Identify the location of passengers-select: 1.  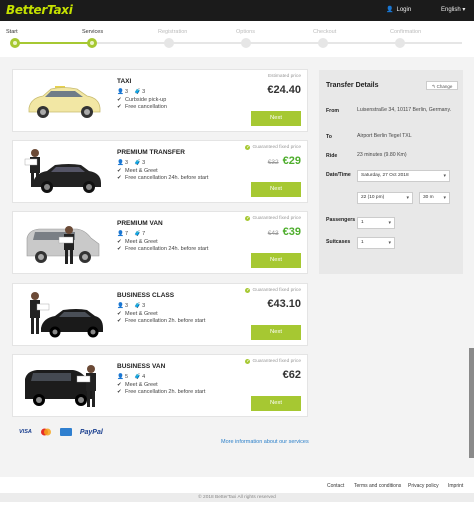
(376, 223).